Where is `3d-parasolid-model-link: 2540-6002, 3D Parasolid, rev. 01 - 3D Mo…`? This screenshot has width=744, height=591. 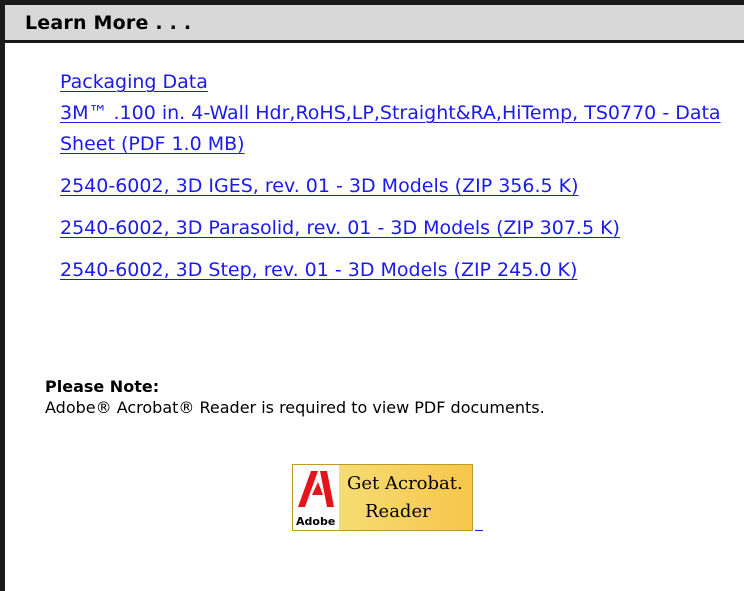 3d-parasolid-model-link: 2540-6002, 3D Parasolid, rev. 01 - 3D Mo… is located at coordinates (395, 228).